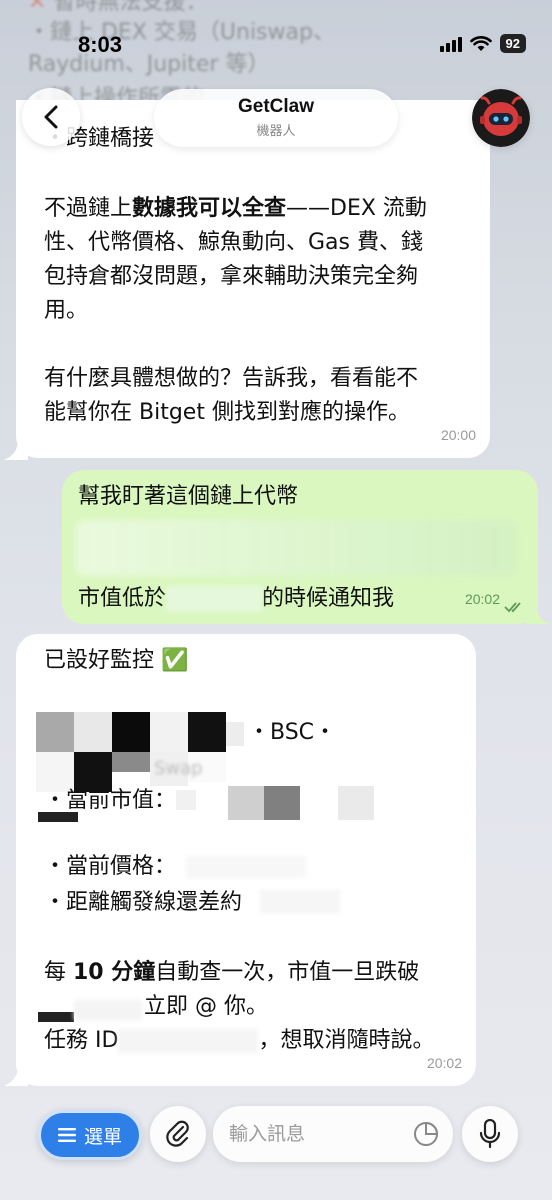  I want to click on message-timestamp: 20:00, so click(458, 435).